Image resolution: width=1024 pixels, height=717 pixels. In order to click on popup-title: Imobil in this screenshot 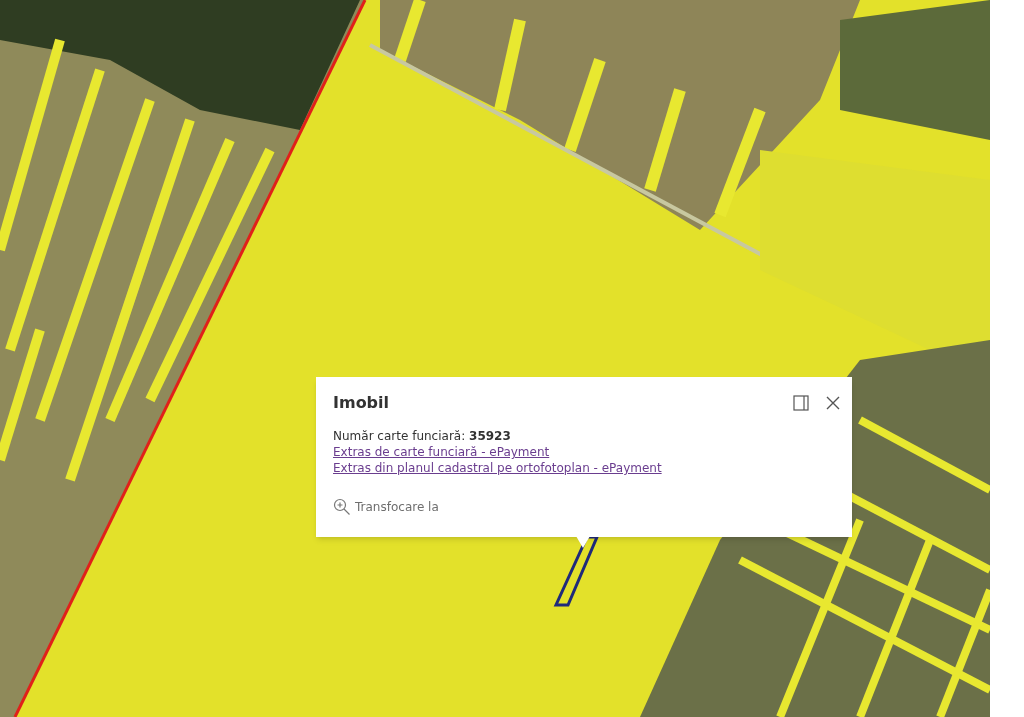, I will do `click(361, 403)`.